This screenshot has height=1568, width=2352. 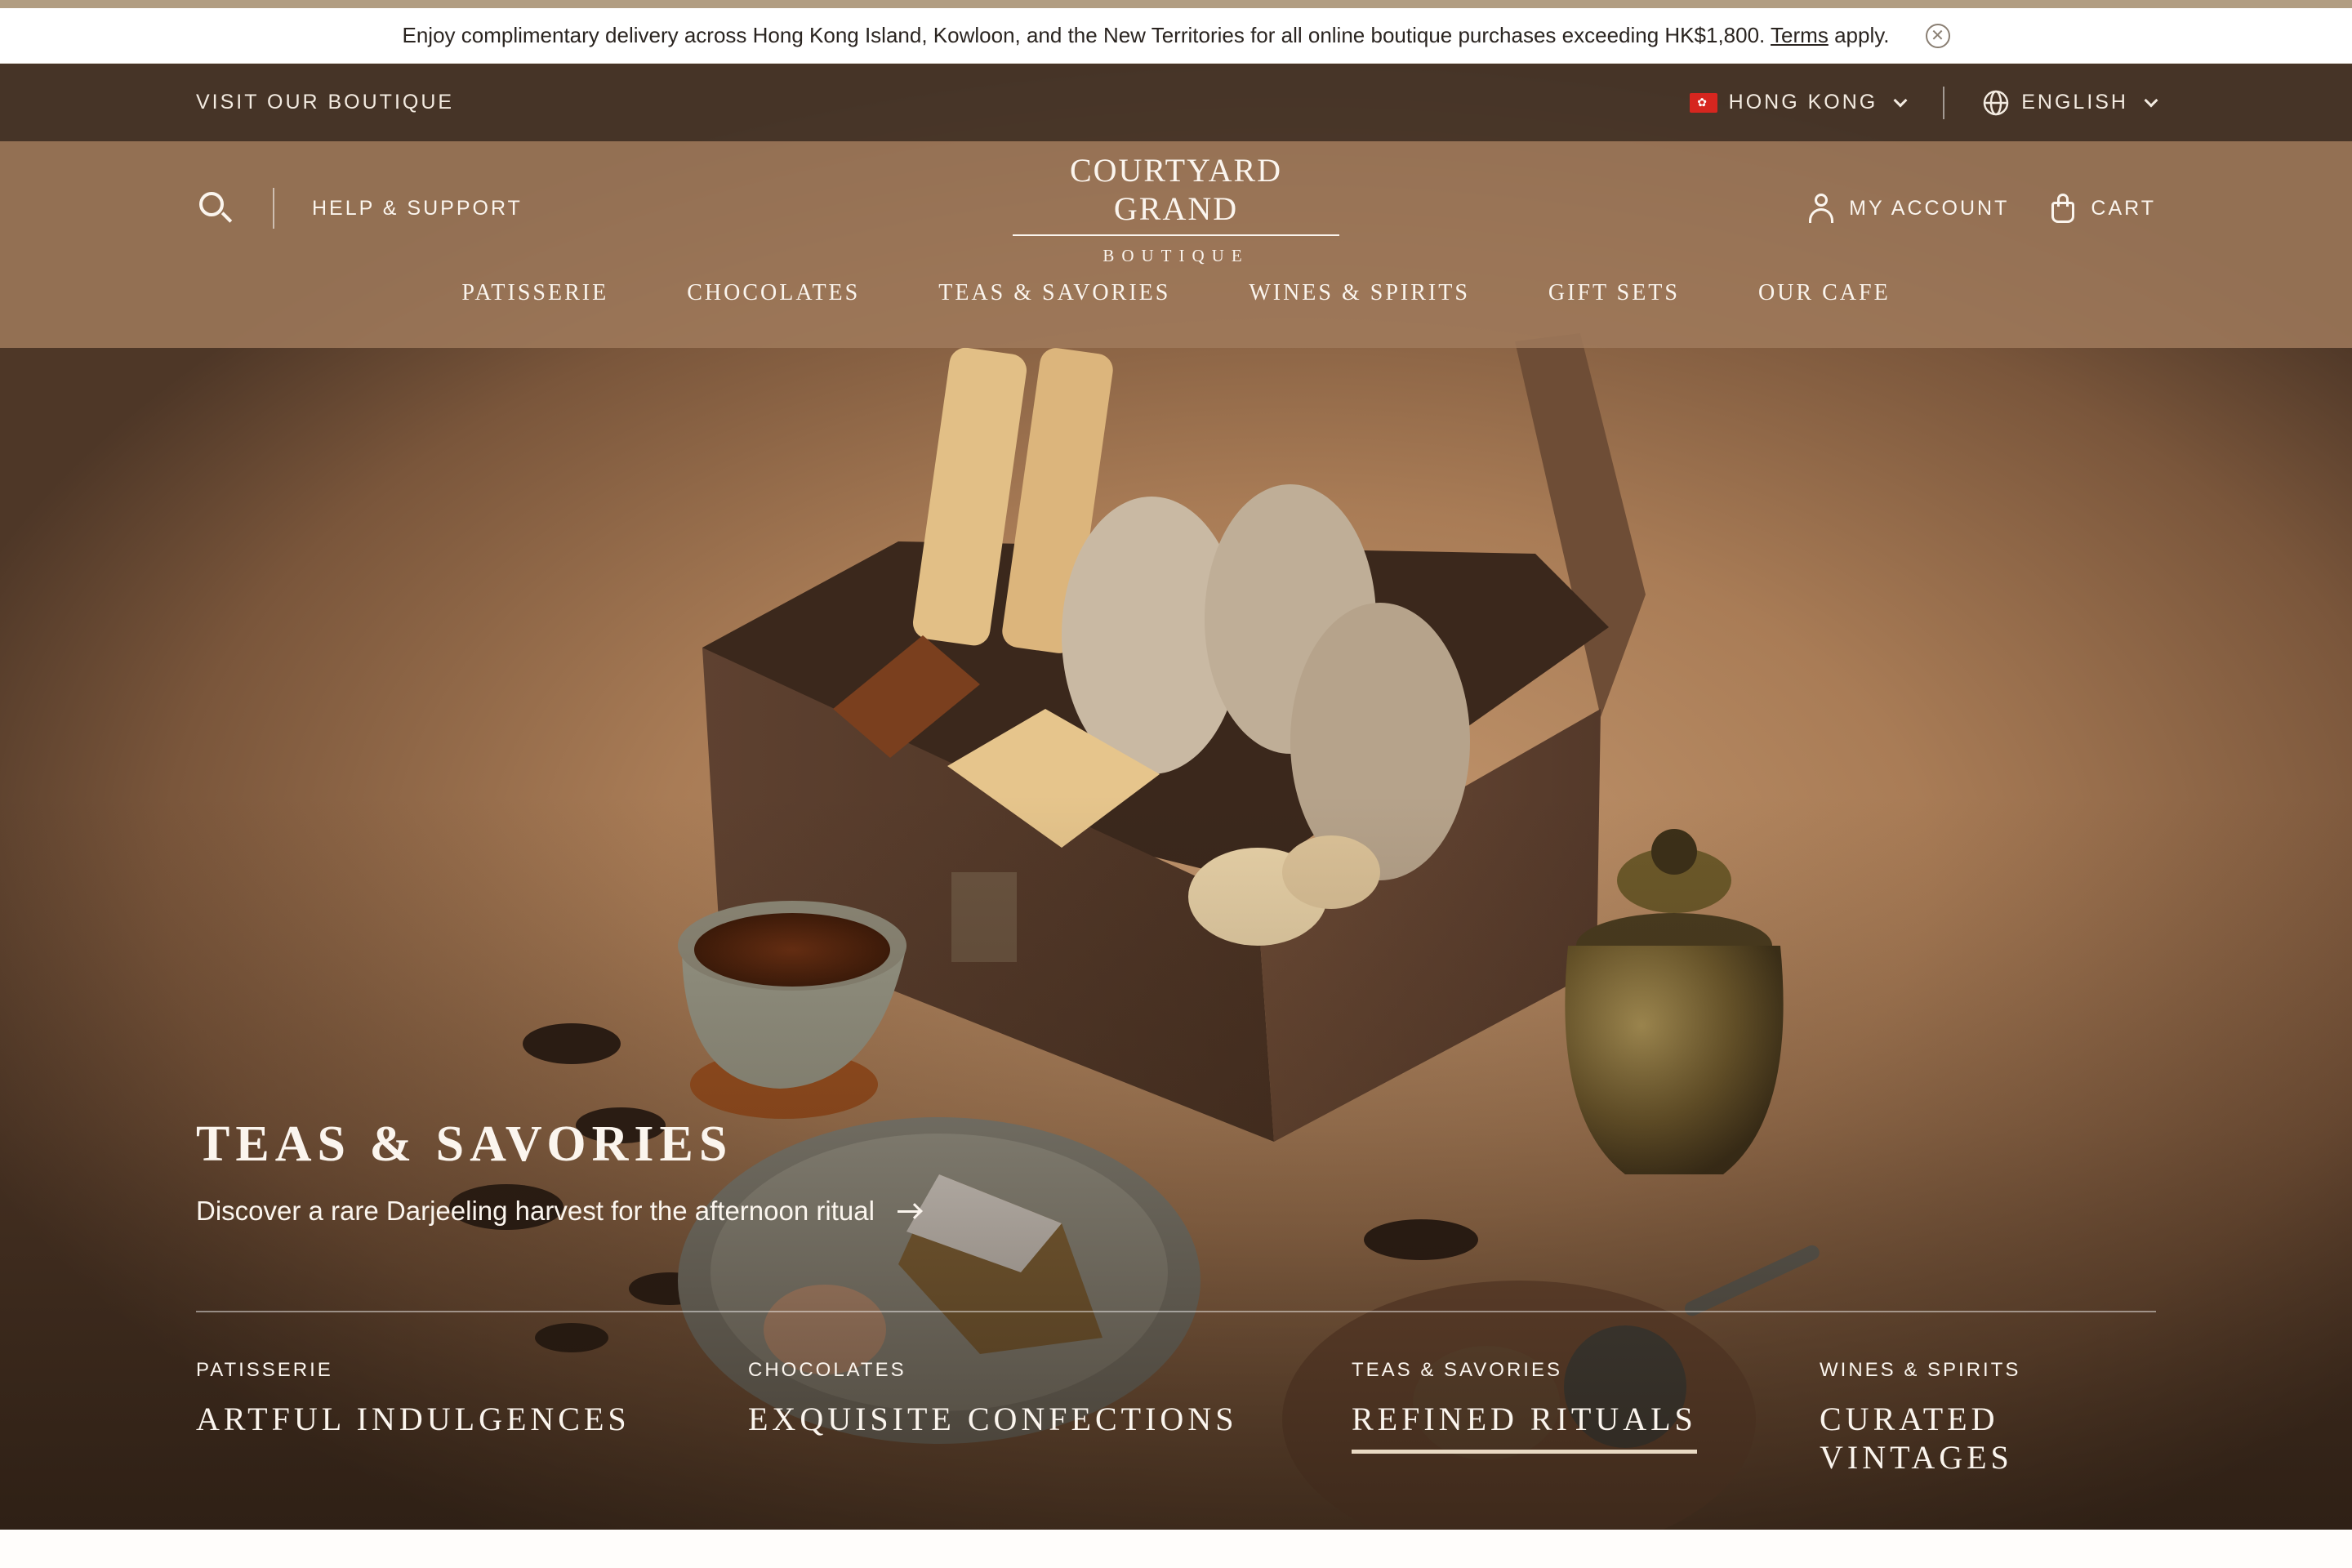 I want to click on tile-chocolates: CHOCOLATES EXQUISITE CONFECTIONS, so click(x=992, y=1398).